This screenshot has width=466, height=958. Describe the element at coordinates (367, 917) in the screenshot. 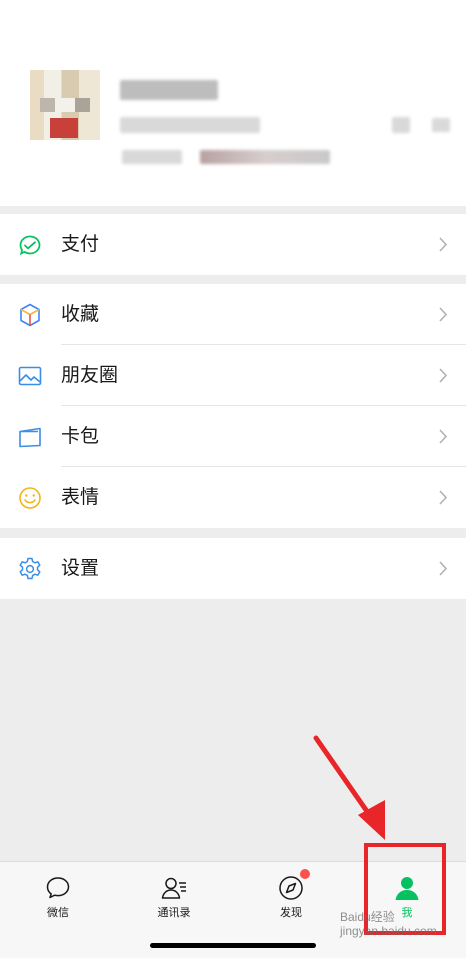

I see `watermark-brand: Baidu经验` at that location.